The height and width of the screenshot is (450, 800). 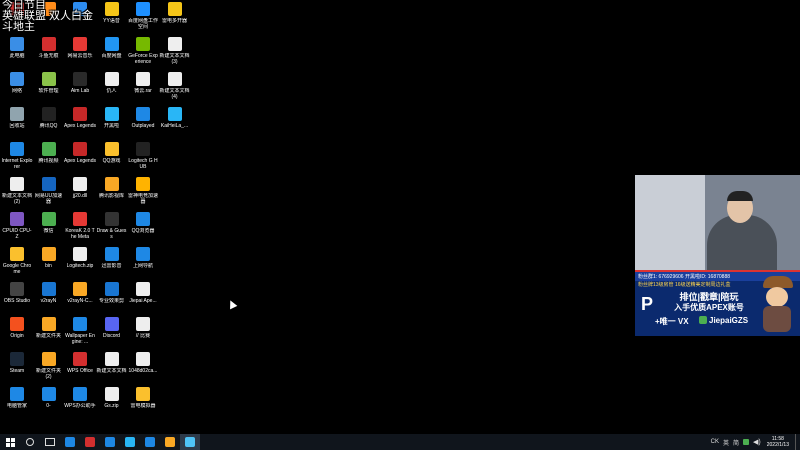 What do you see at coordinates (175, 13) in the screenshot?
I see `desktop-shortcut: 雷电多开器` at bounding box center [175, 13].